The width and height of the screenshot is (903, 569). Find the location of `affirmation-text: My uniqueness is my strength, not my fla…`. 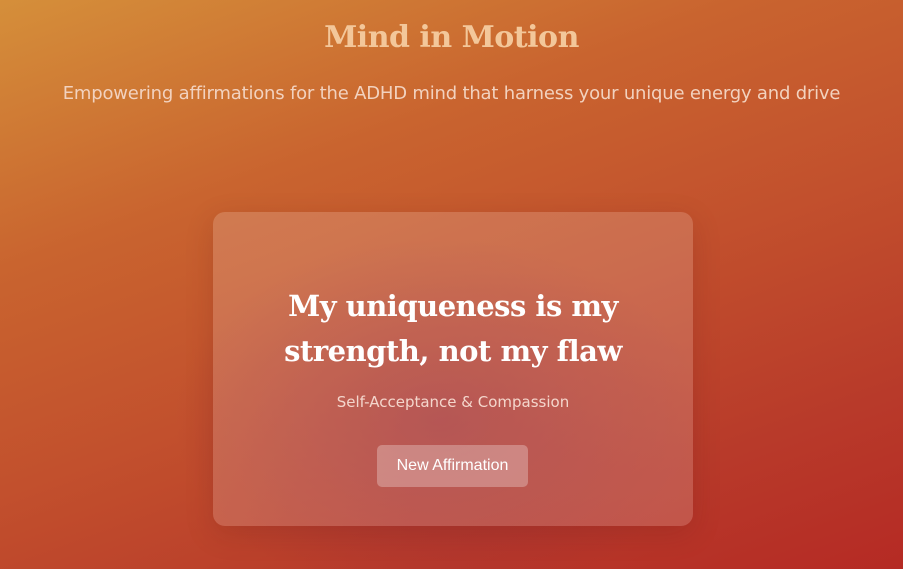

affirmation-text: My uniqueness is my strength, not my fla… is located at coordinates (453, 328).